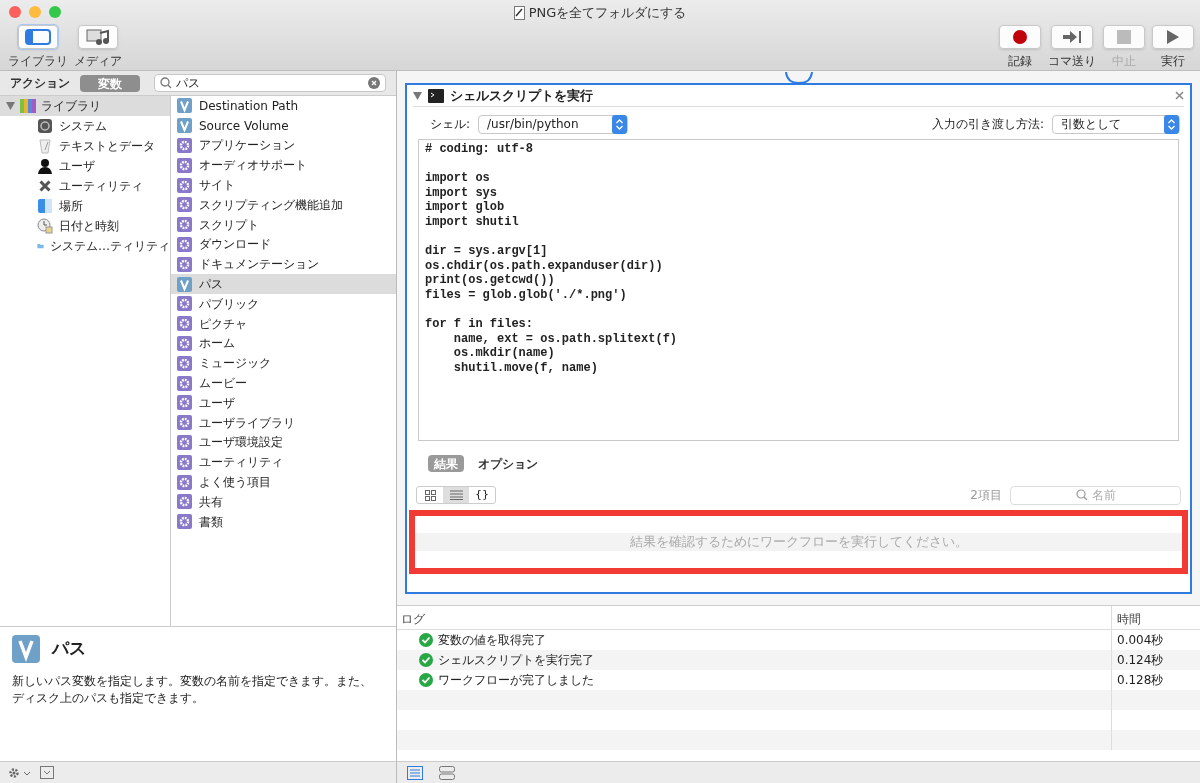  What do you see at coordinates (519, 12) in the screenshot?
I see `document-icon` at bounding box center [519, 12].